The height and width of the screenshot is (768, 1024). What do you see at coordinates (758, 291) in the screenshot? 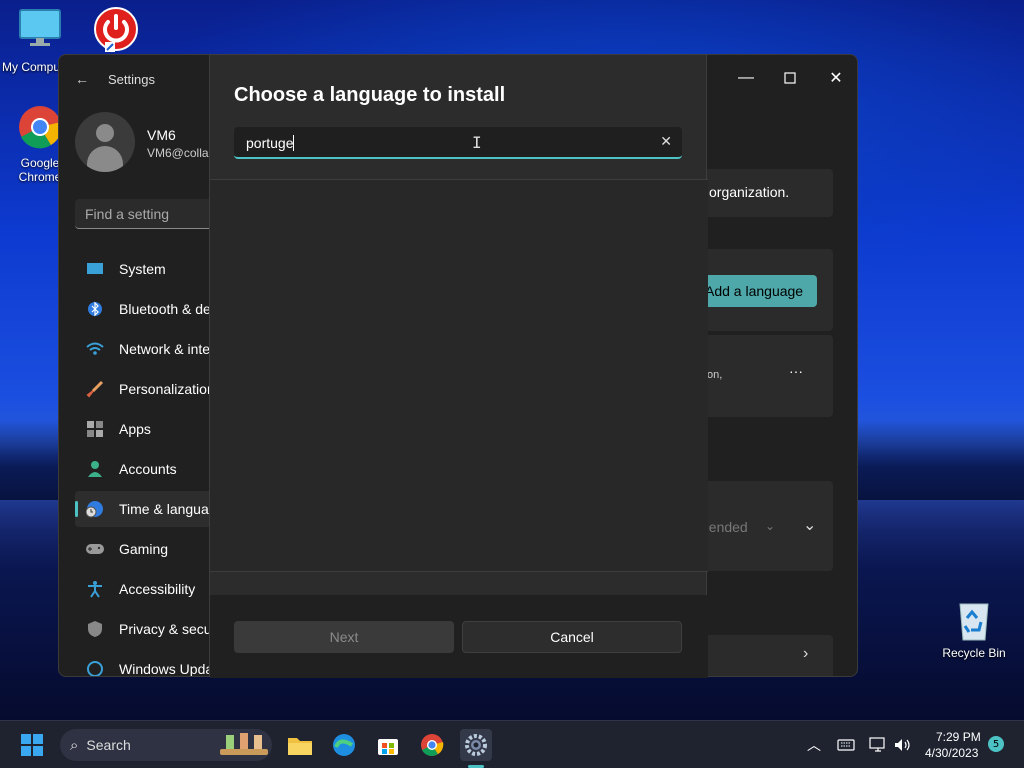
I see `add-language-button: Add a language` at bounding box center [758, 291].